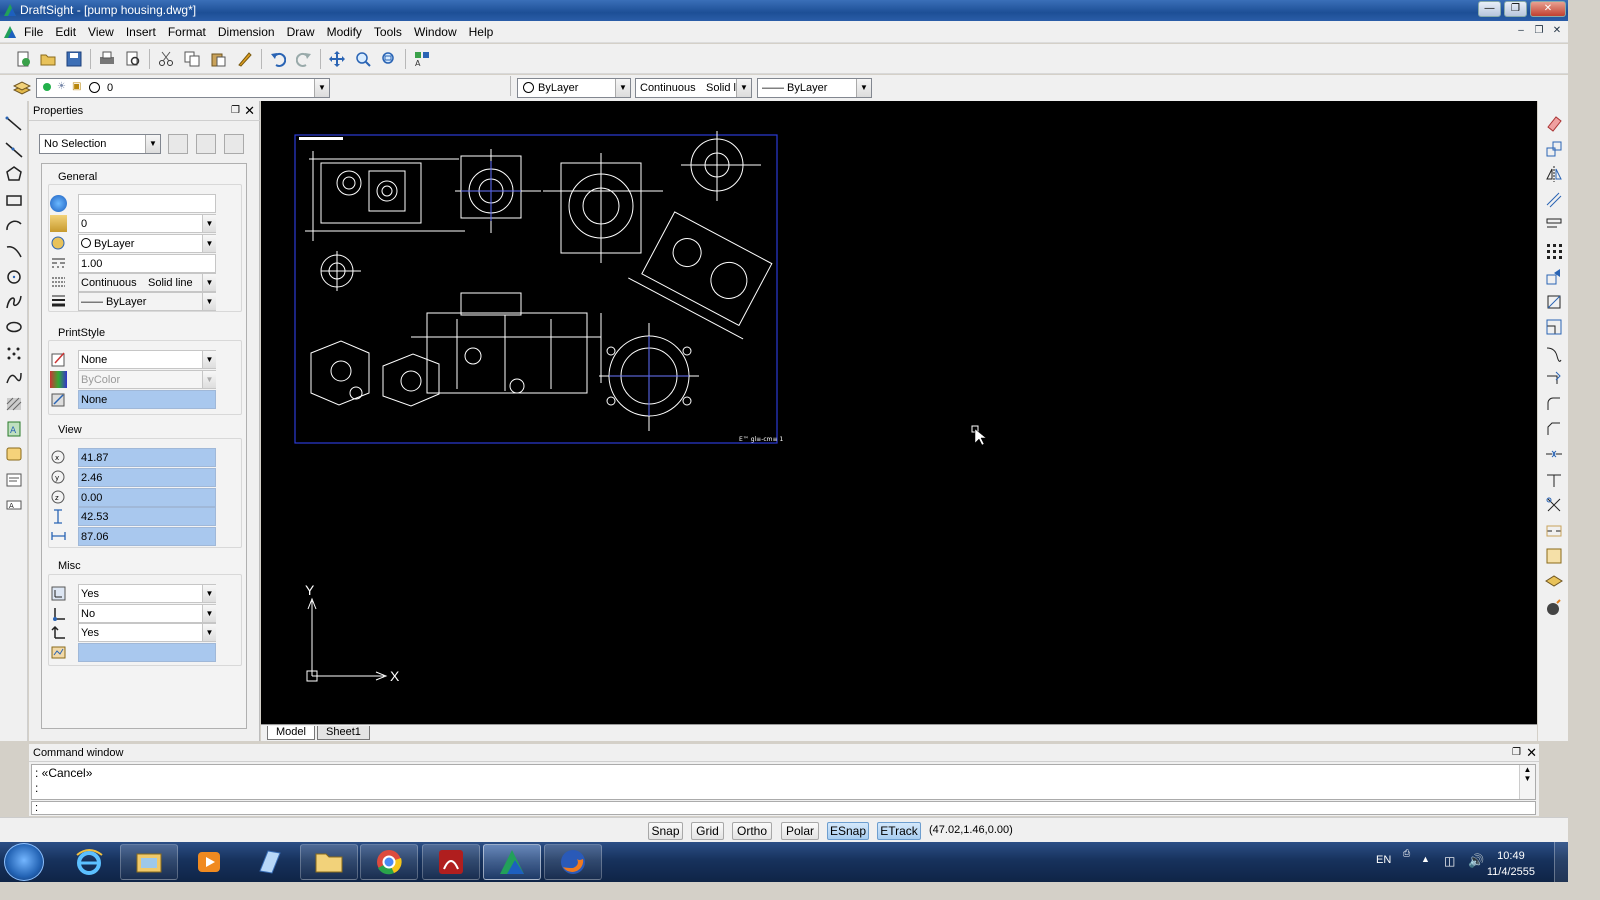  Describe the element at coordinates (388, 32) in the screenshot. I see `menu-tools: Tools` at that location.